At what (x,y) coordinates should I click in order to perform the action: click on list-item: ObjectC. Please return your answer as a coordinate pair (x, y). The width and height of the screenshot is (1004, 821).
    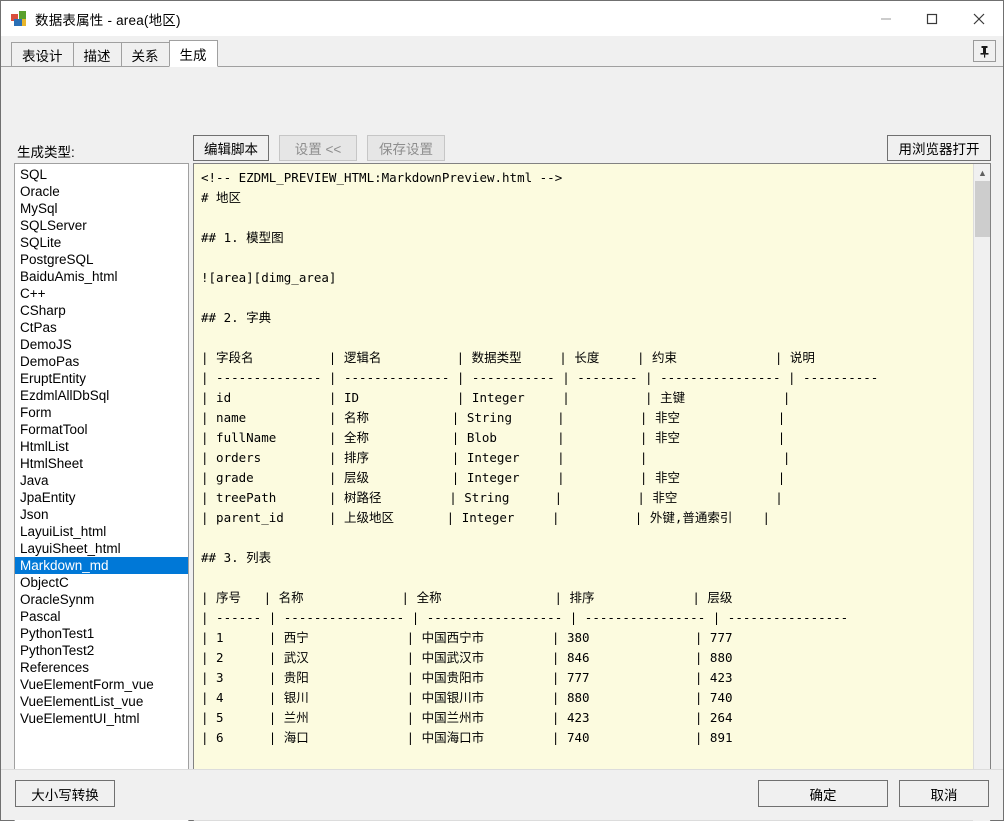
    Looking at the image, I should click on (101, 582).